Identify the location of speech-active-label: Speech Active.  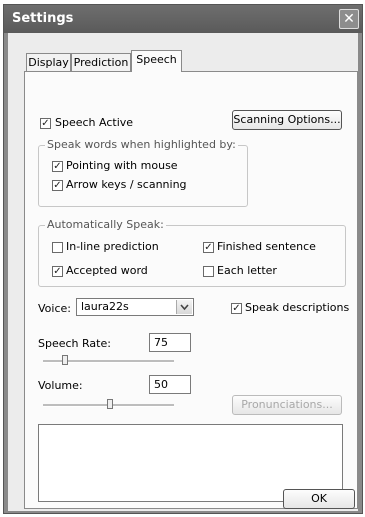
(94, 122).